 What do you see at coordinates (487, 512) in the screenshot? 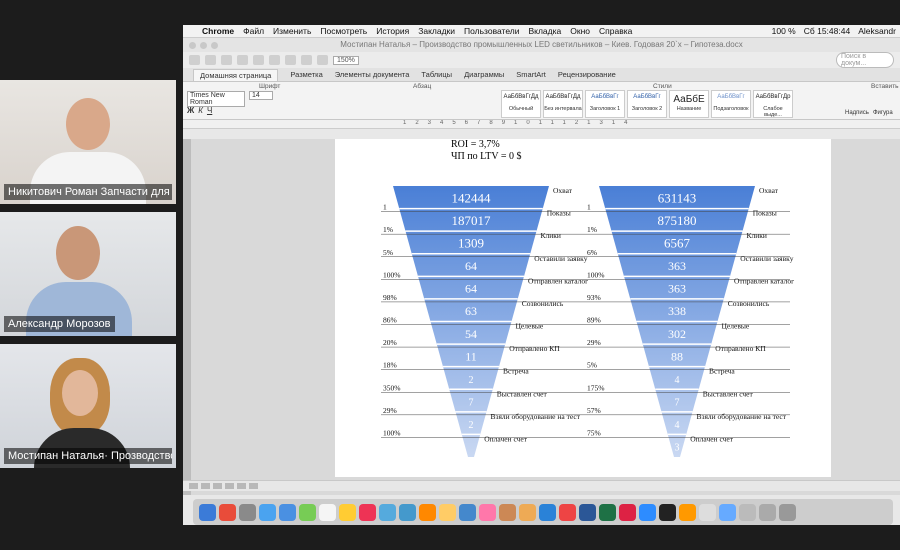
I see `podcast-icon` at bounding box center [487, 512].